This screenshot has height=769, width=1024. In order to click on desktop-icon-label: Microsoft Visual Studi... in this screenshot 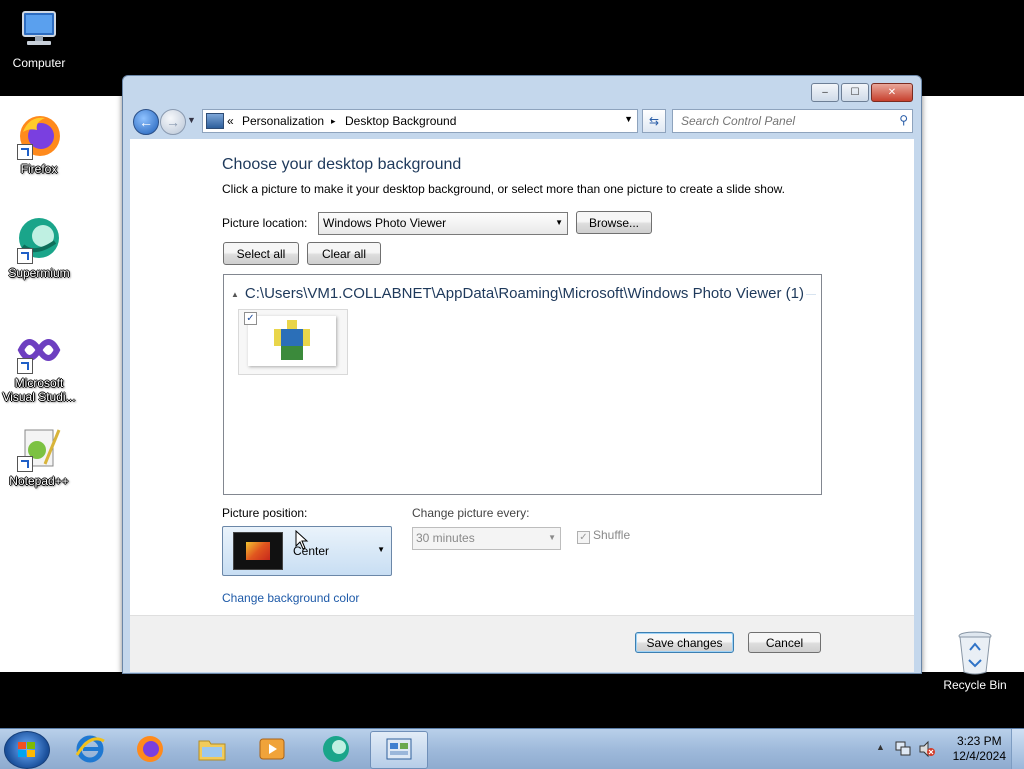, I will do `click(39, 390)`.